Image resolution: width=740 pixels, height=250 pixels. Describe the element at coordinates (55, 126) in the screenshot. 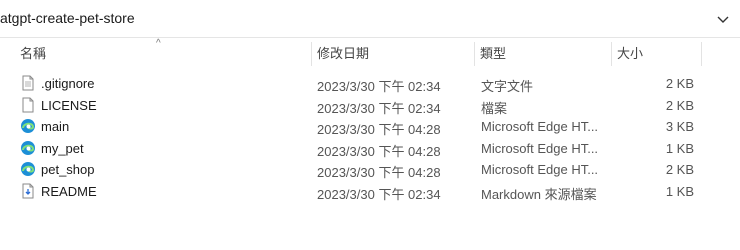

I see `file-name: main` at that location.